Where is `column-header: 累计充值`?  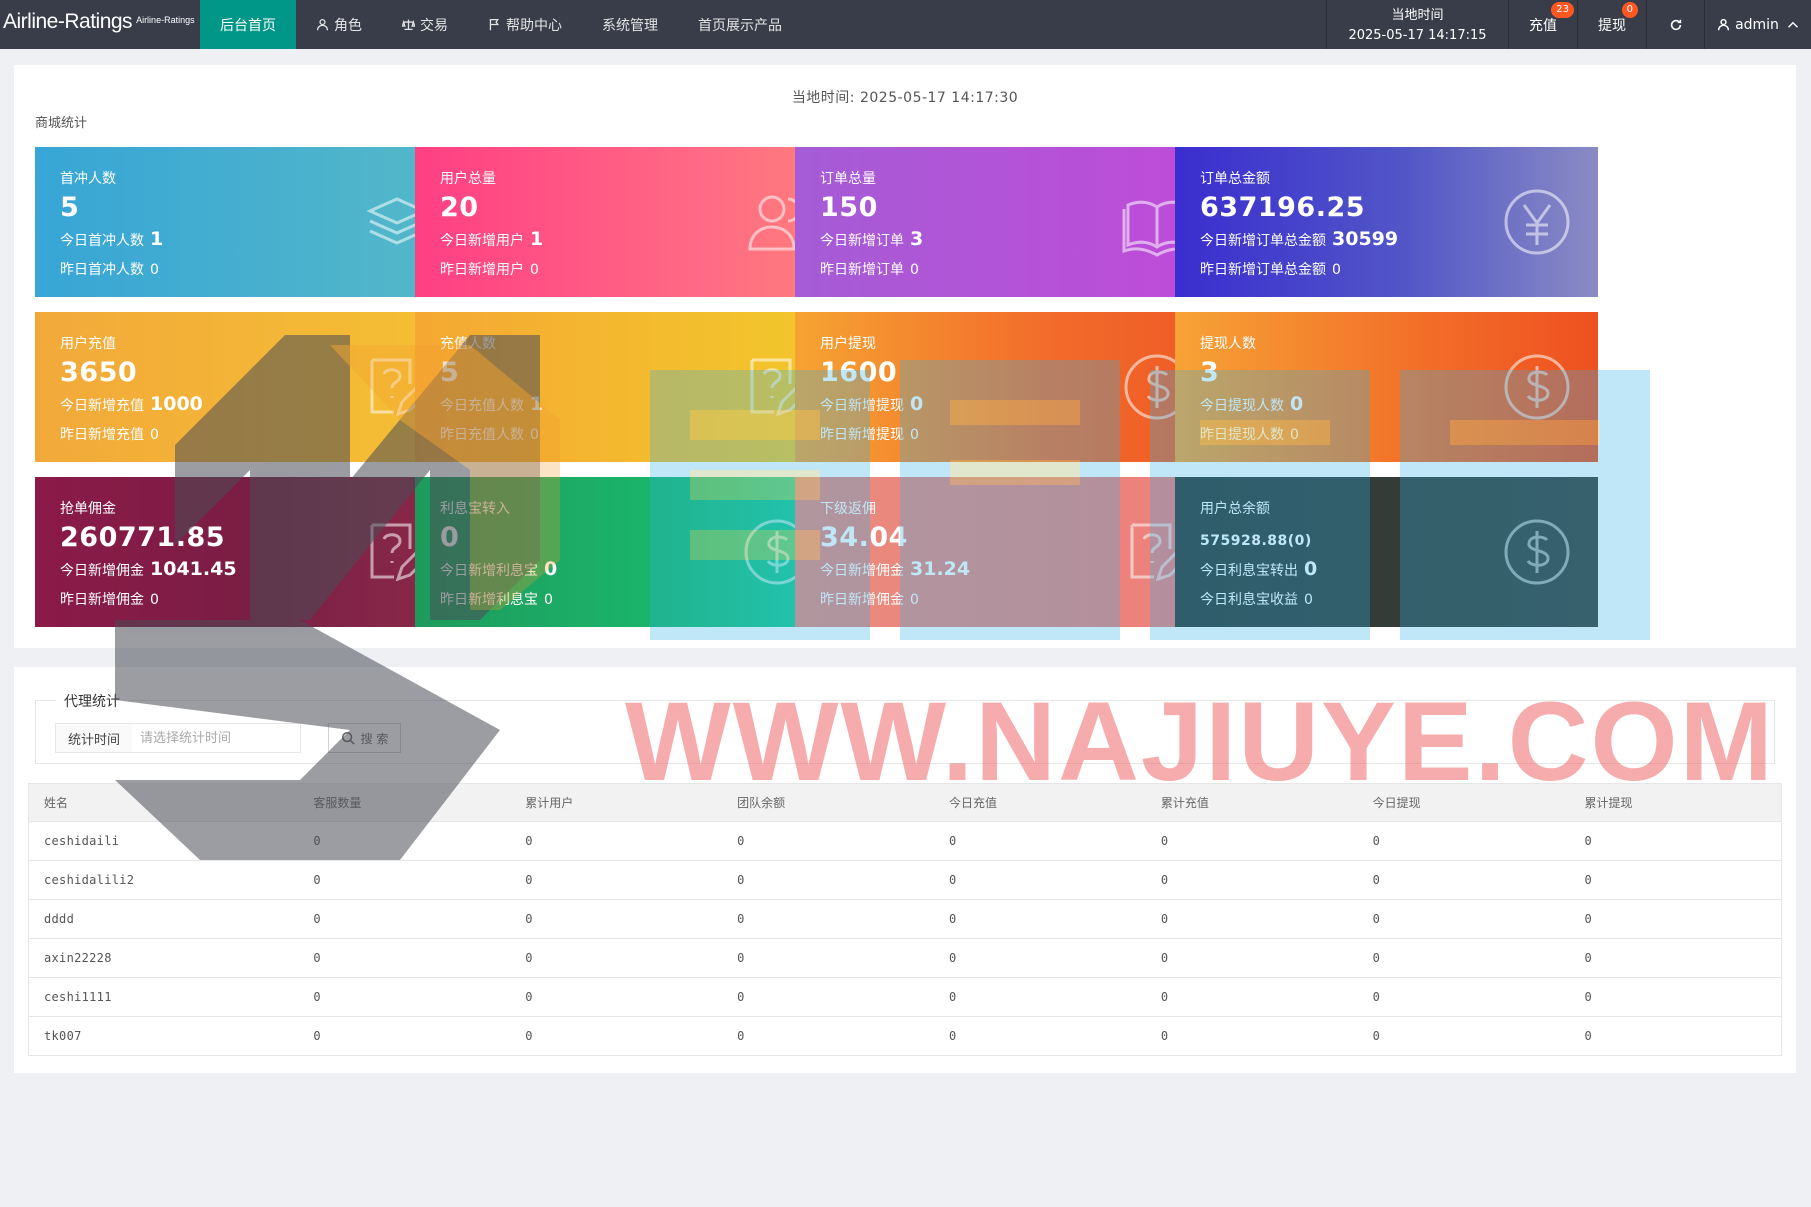
column-header: 累计充值 is located at coordinates (1251, 802).